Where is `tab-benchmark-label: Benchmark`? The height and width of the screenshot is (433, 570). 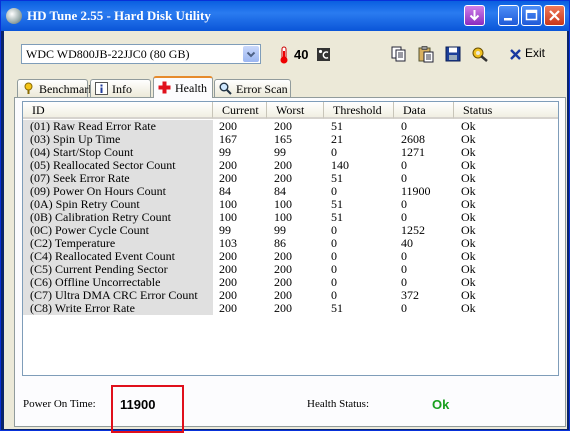
tab-benchmark-label: Benchmark is located at coordinates (67, 89).